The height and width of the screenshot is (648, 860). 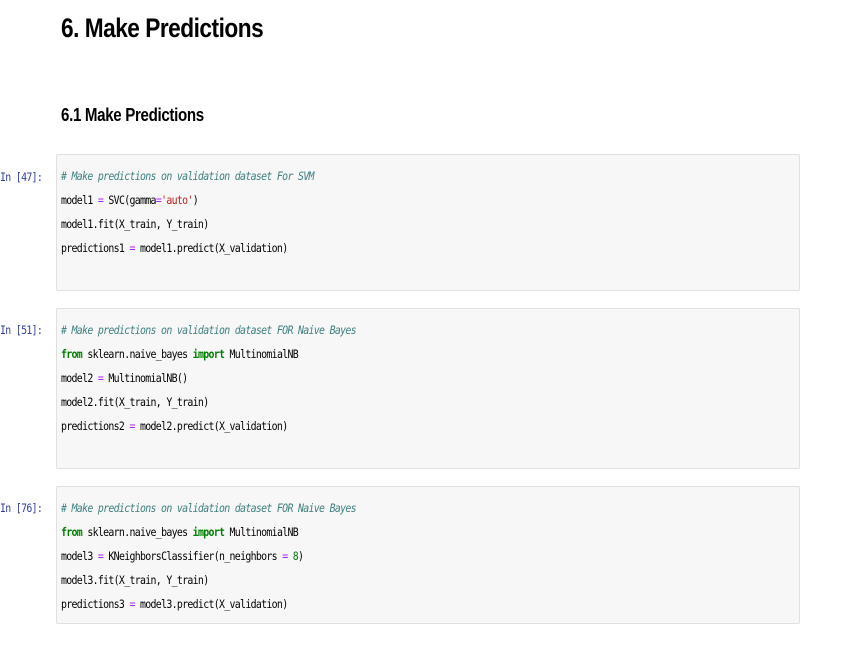 What do you see at coordinates (211, 426) in the screenshot?
I see `code-token-plain: model2.predict(X_validation)` at bounding box center [211, 426].